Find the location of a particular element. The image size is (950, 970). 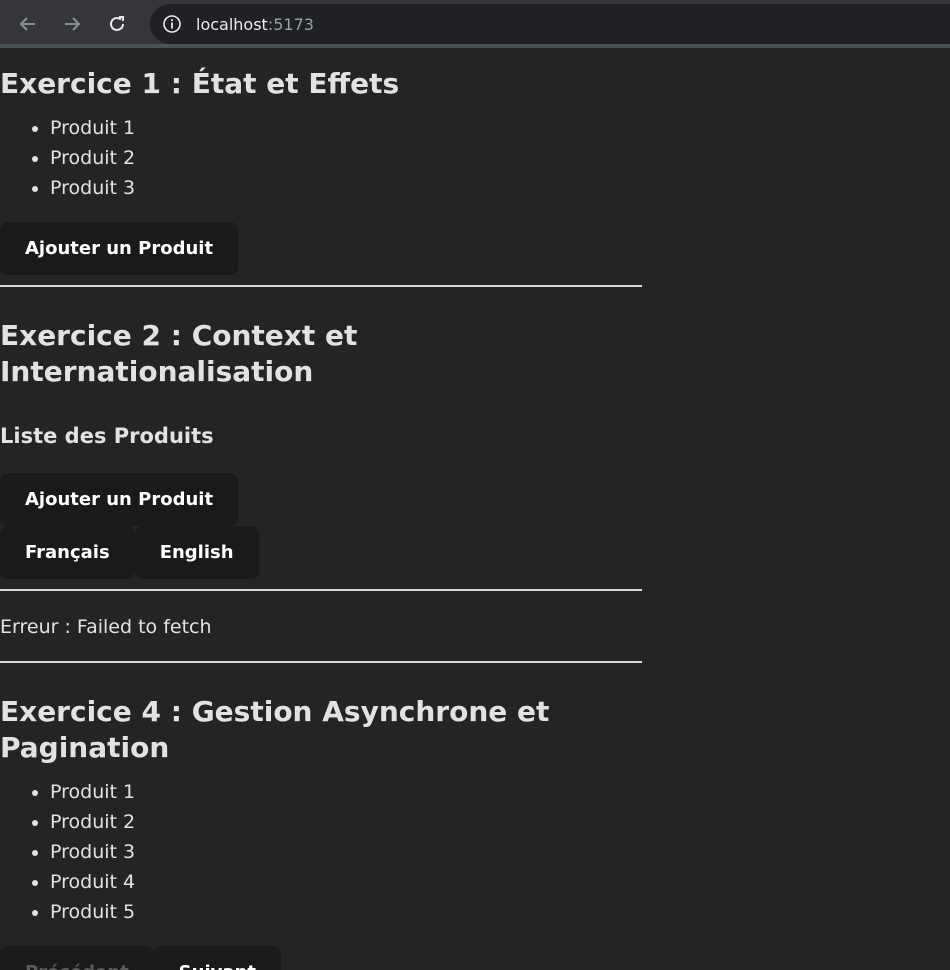

reload-button is located at coordinates (117, 24).